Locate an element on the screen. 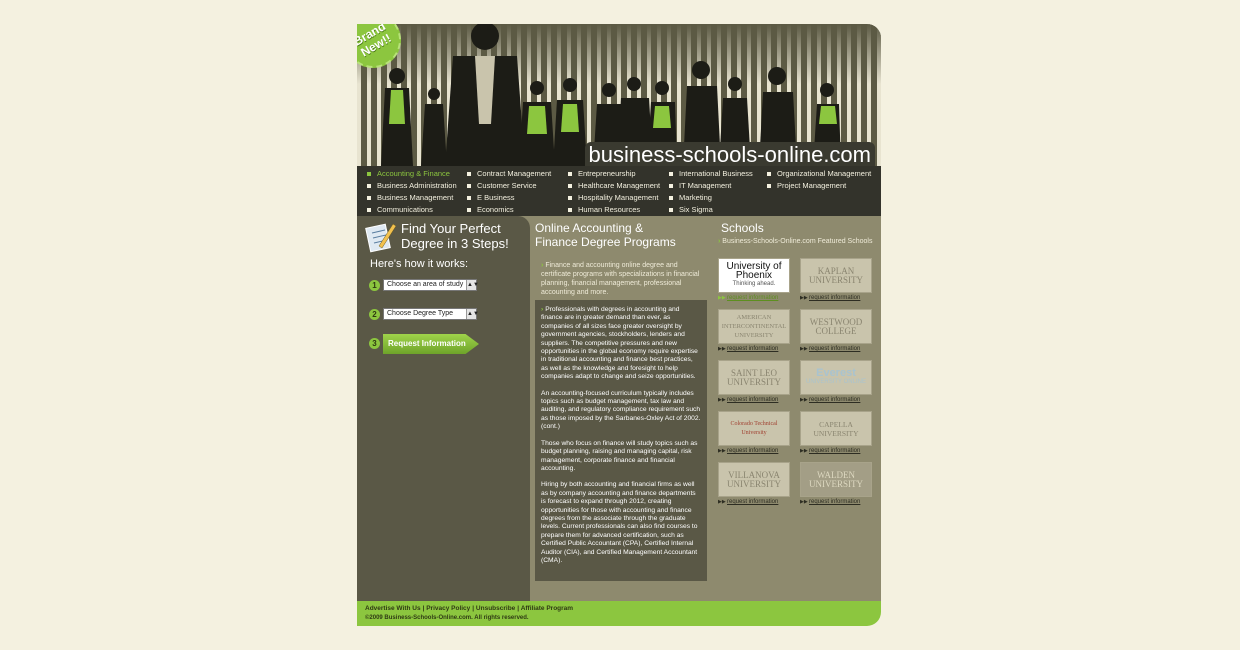 The width and height of the screenshot is (1240, 650). school-logo: VILLANOVA UNIVERSITY is located at coordinates (754, 479).